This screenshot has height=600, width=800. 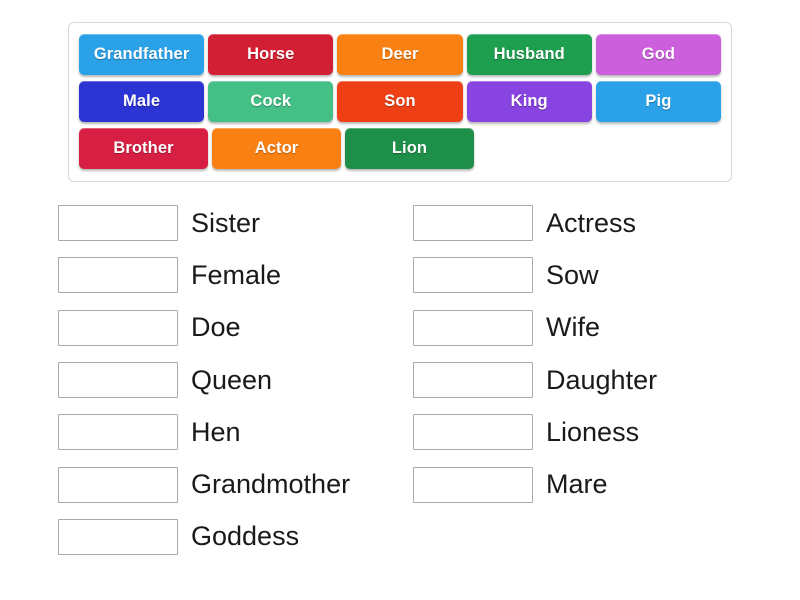 I want to click on word-tile-slot: Pig, so click(x=658, y=101).